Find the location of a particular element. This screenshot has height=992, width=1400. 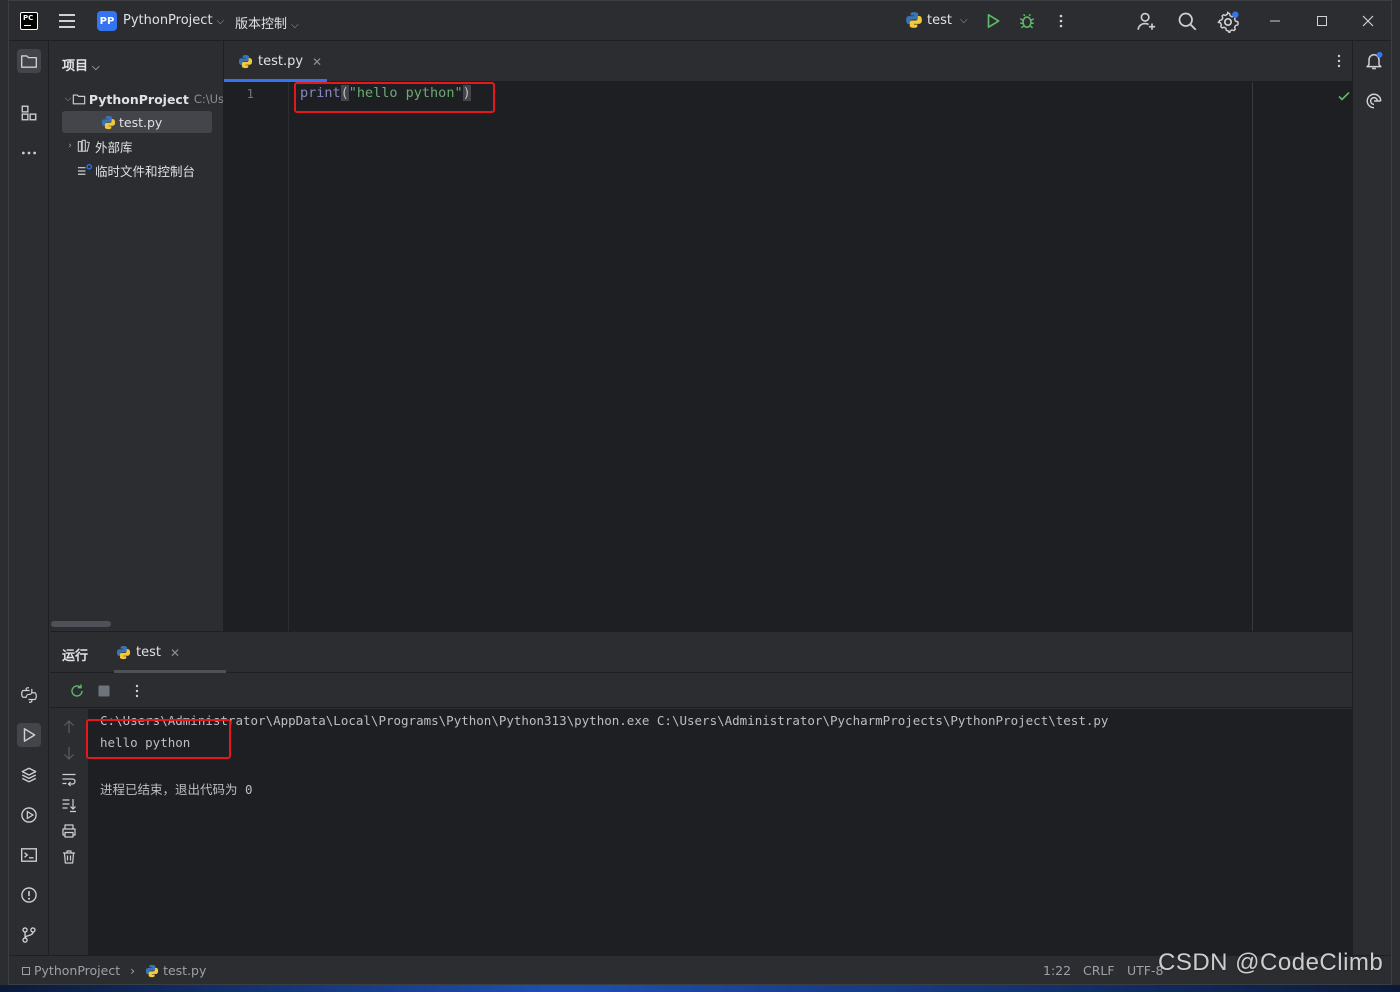

caret-position: 1:22 is located at coordinates (1057, 970).